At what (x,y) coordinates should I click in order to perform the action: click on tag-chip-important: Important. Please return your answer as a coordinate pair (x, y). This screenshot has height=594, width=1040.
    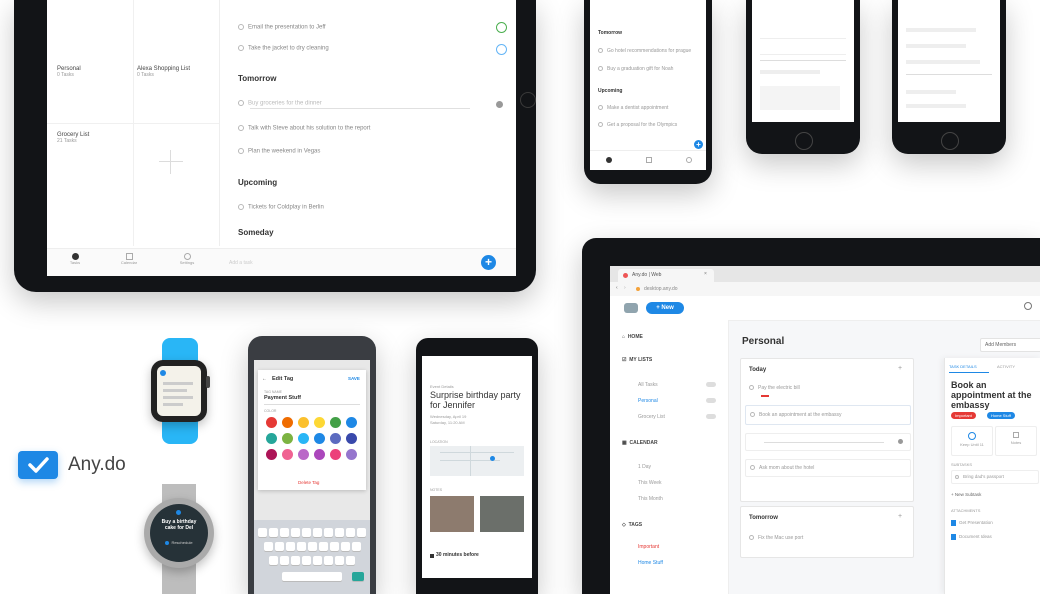
    Looking at the image, I should click on (963, 415).